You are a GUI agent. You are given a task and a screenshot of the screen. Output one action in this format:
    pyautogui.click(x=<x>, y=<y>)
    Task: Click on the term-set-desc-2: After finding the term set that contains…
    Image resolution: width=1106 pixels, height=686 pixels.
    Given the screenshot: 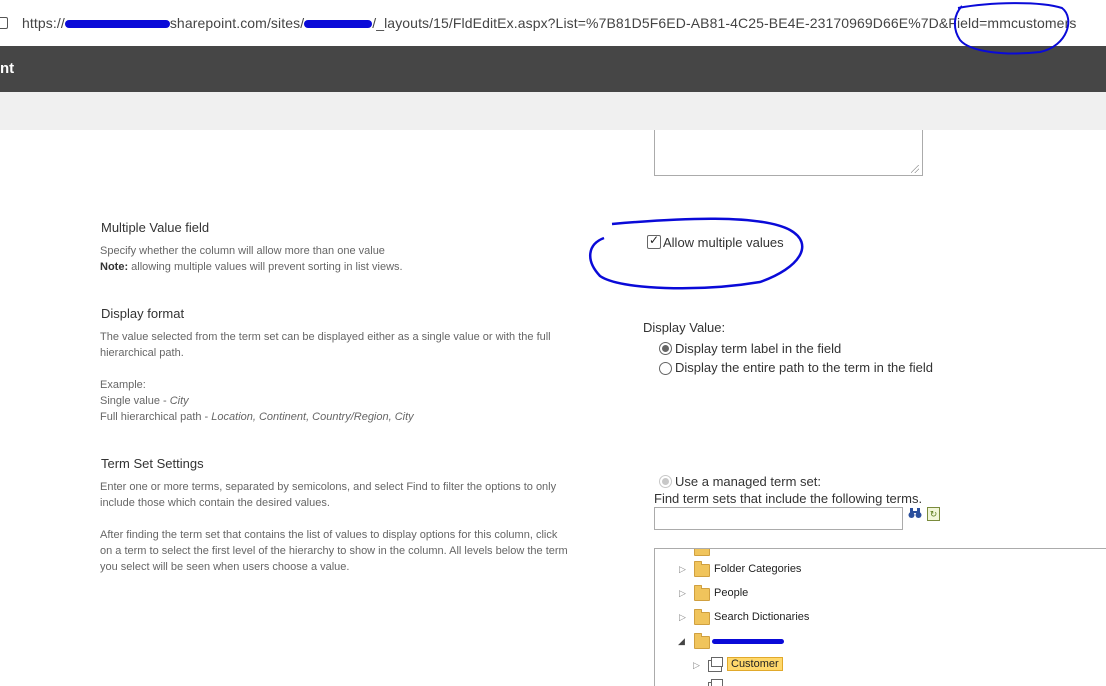 What is the action you would take?
    pyautogui.click(x=334, y=551)
    